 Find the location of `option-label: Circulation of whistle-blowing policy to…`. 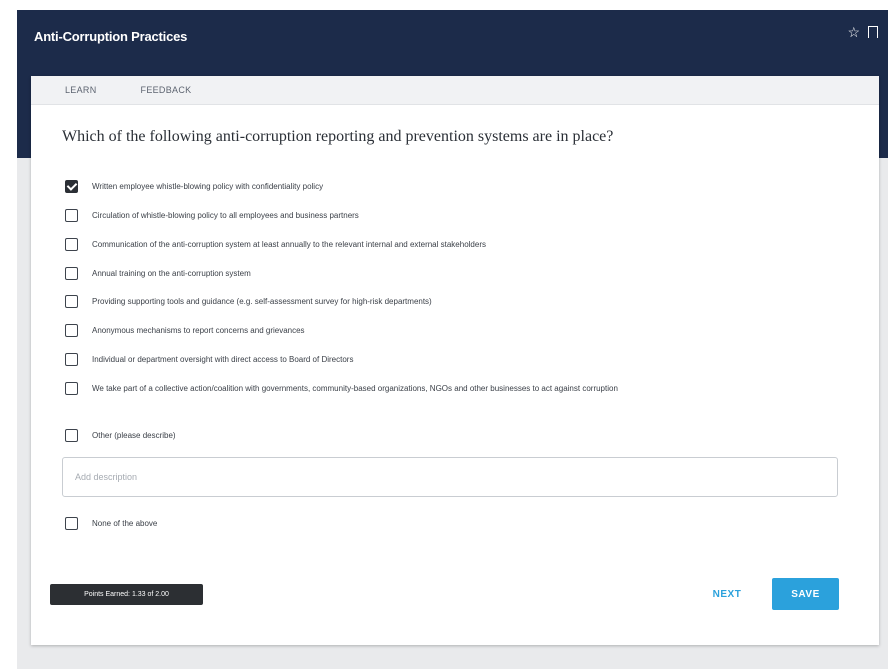

option-label: Circulation of whistle-blowing policy to… is located at coordinates (225, 215).